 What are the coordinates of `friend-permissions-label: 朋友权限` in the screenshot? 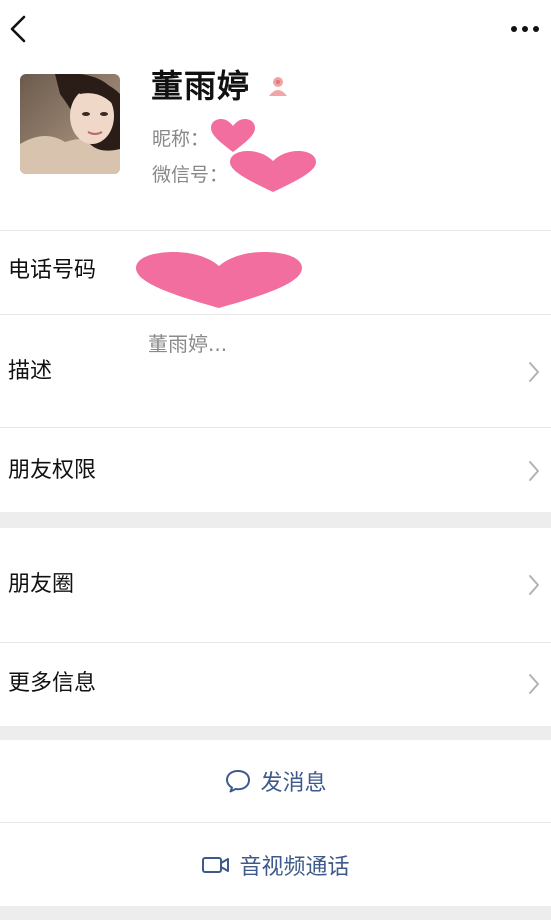 It's located at (52, 470).